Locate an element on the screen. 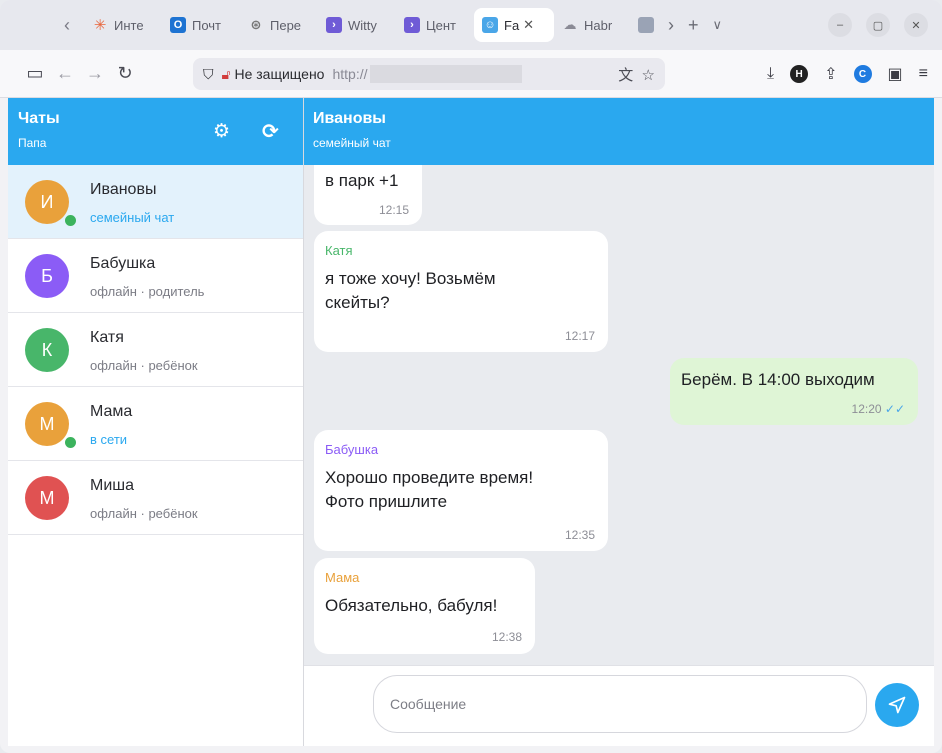 This screenshot has height=753, width=942. address-actions: 文 ☆ is located at coordinates (636, 74).